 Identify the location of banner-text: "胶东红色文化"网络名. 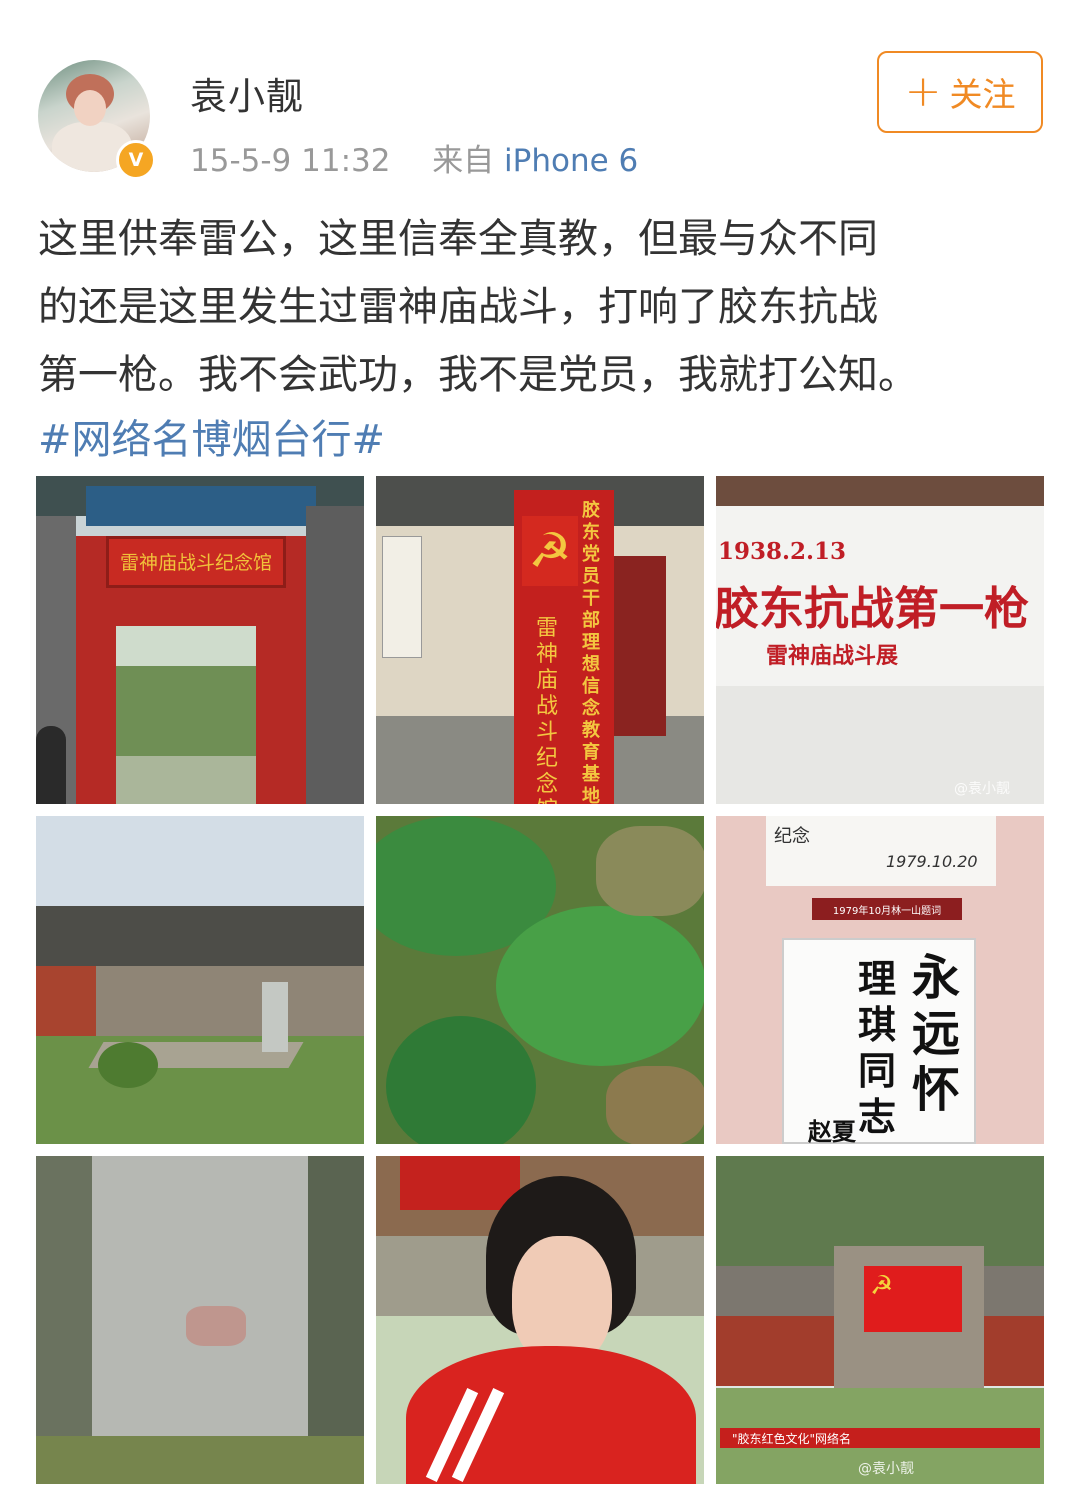
(792, 1439).